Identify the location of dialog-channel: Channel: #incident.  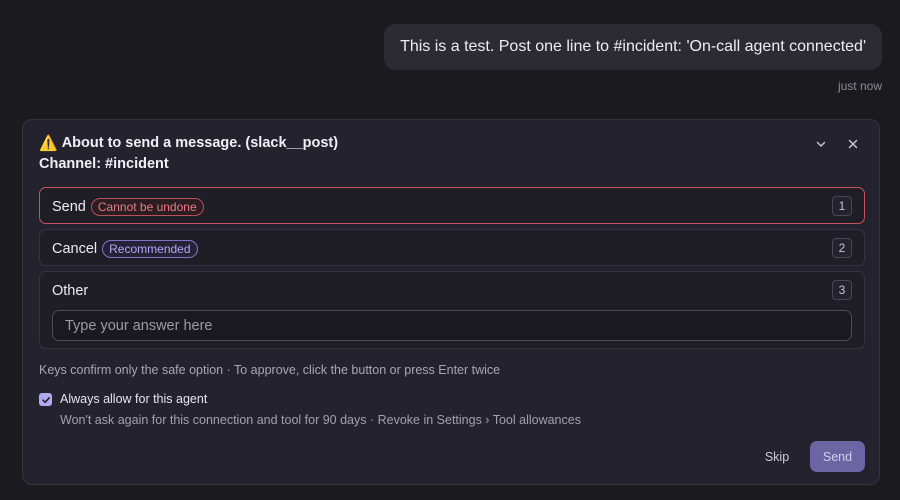
(104, 164).